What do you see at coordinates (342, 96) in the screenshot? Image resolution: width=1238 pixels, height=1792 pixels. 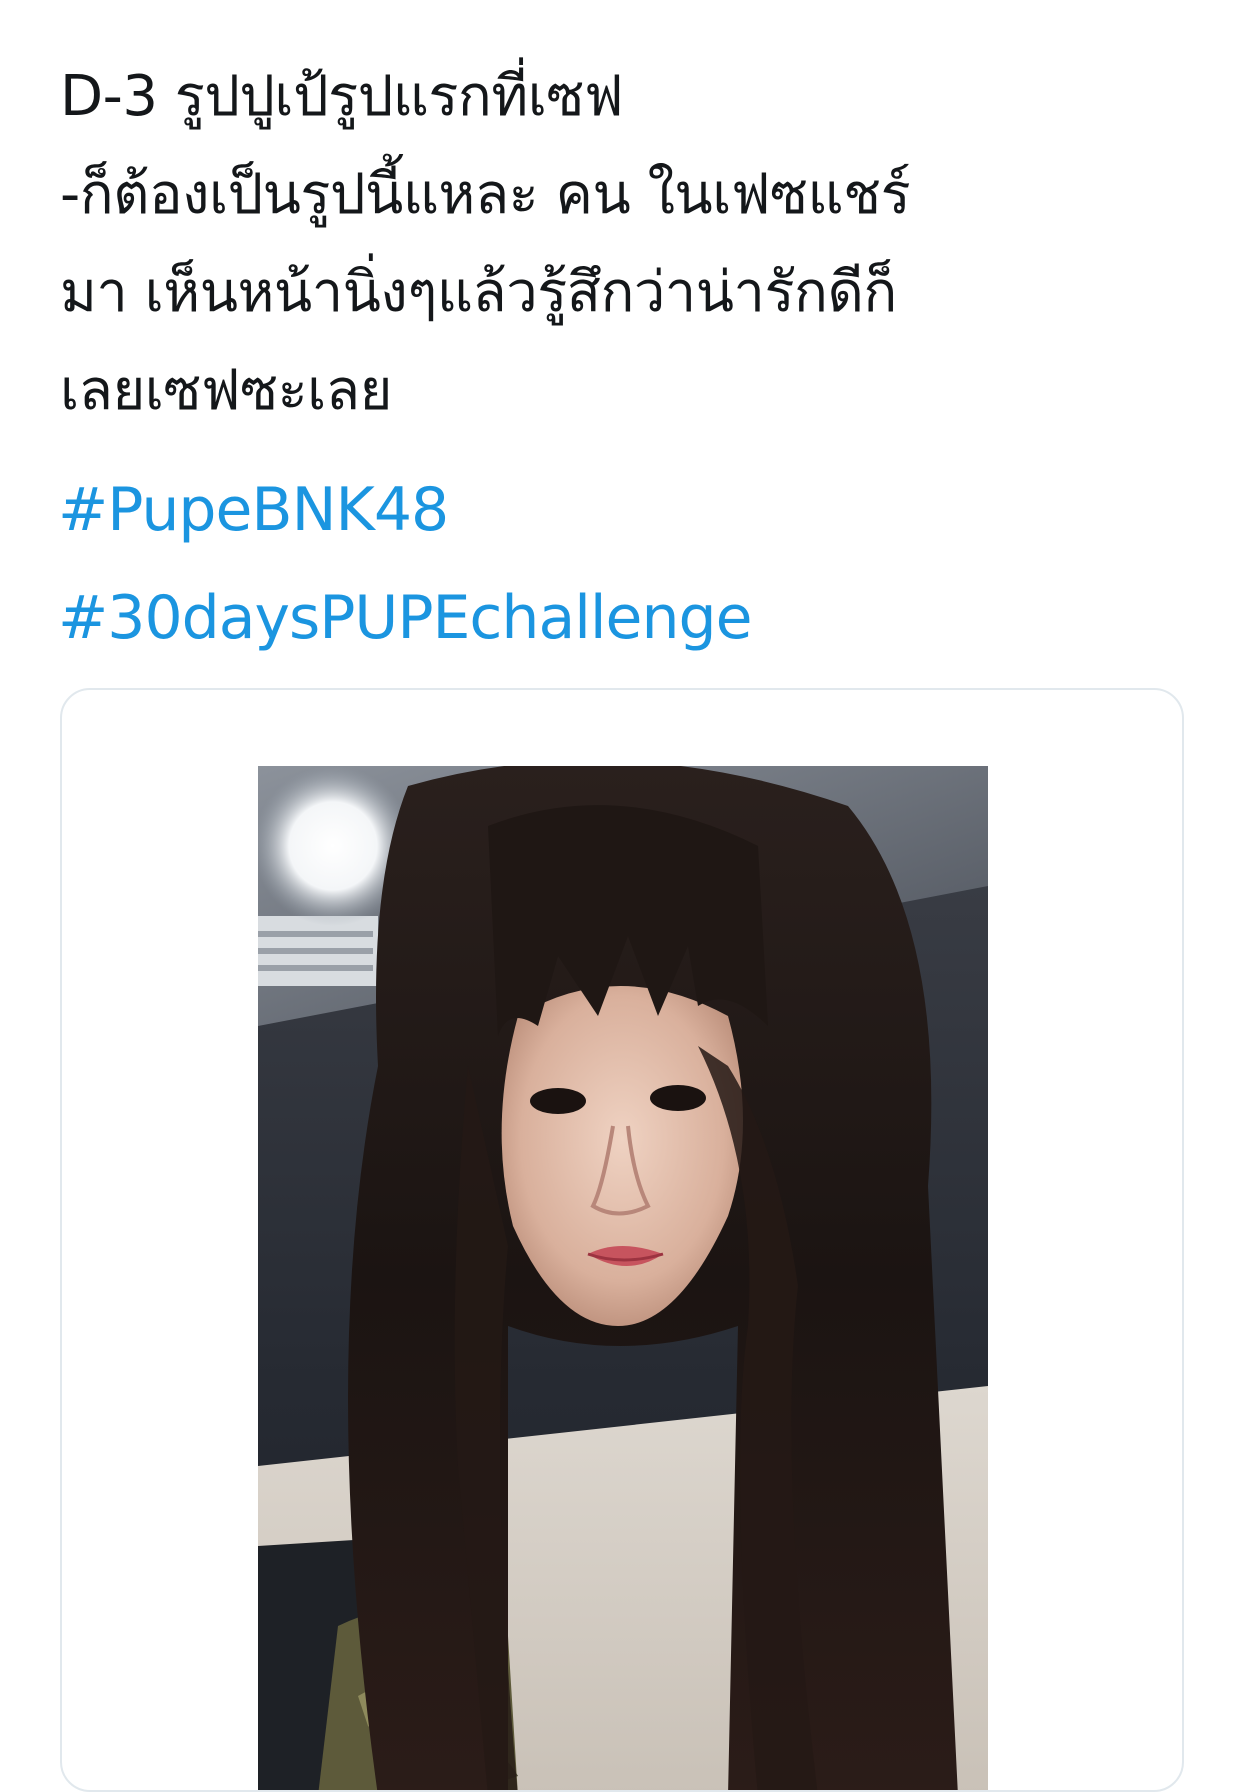 I see `tweet-text-line: D-3 รูปปูเป้รูปแรกที่เซฟ` at bounding box center [342, 96].